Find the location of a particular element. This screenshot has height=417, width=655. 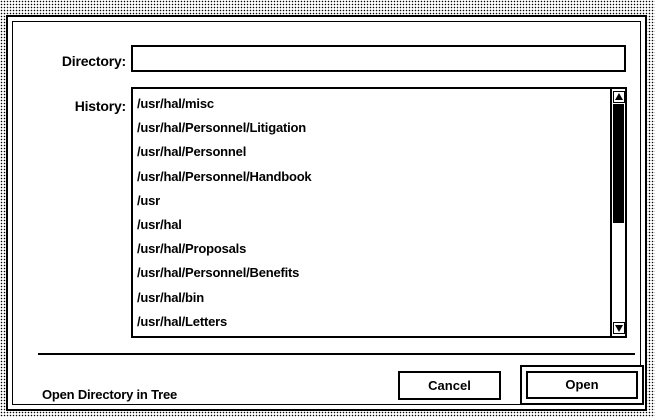

scroll-thumb is located at coordinates (618, 164).